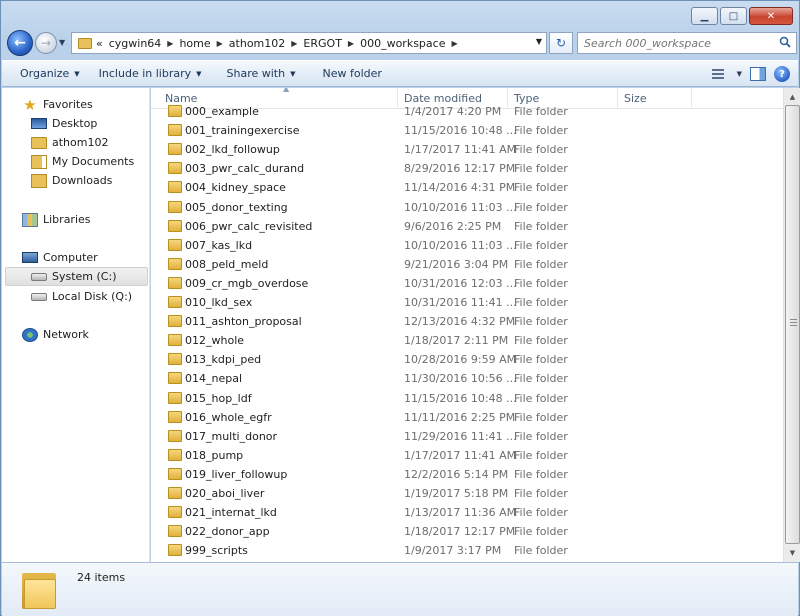 This screenshot has width=800, height=616. Describe the element at coordinates (257, 43) in the screenshot. I see `breadcrumb-athom102: athom102` at that location.